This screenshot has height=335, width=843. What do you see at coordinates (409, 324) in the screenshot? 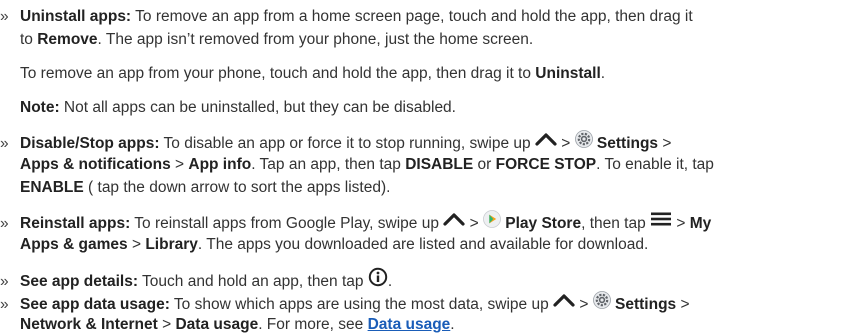
I see `data-usage-link: Data usage` at bounding box center [409, 324].